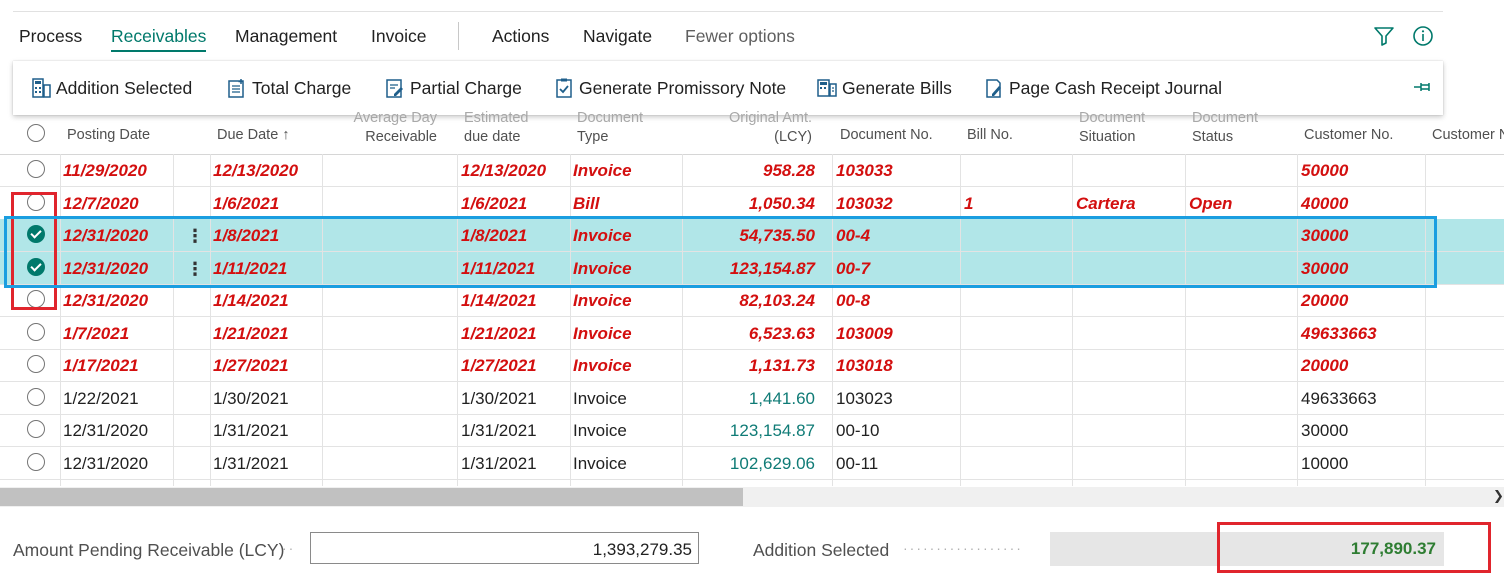 This screenshot has width=1504, height=575. What do you see at coordinates (302, 87) in the screenshot?
I see `total-charge-label: Total Charge` at bounding box center [302, 87].